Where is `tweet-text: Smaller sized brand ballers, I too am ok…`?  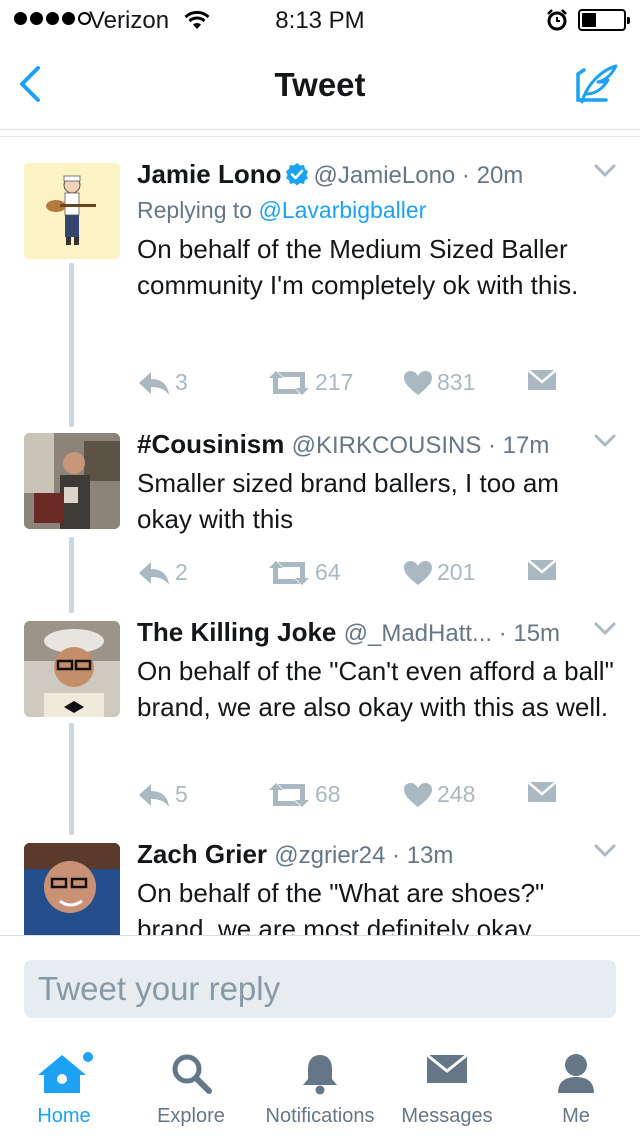 tweet-text: Smaller sized brand ballers, I too am ok… is located at coordinates (348, 501).